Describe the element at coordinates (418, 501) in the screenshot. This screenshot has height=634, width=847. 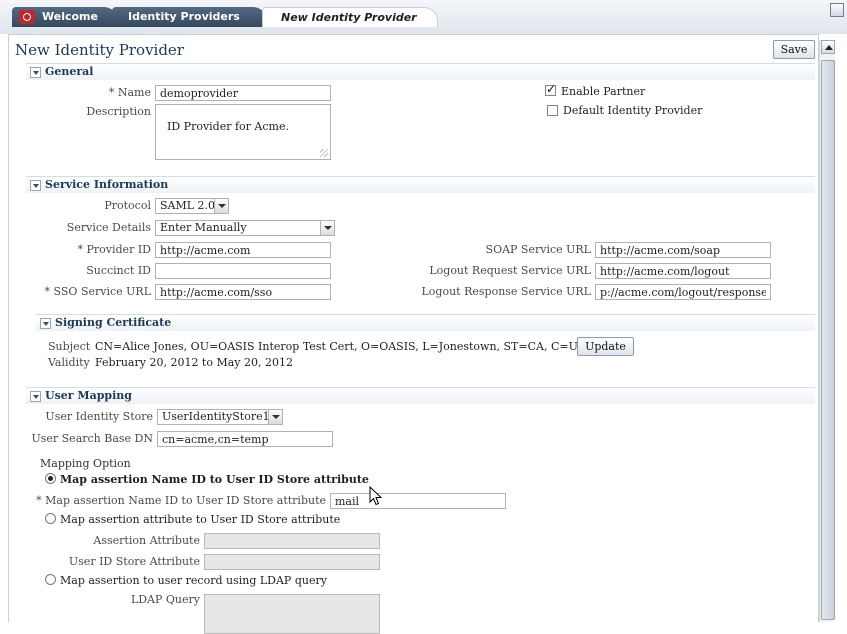
I see `nameid-attr-input` at that location.